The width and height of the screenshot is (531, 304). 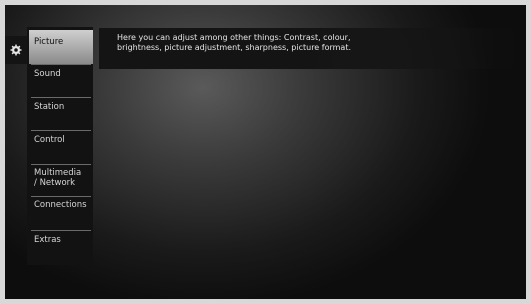 What do you see at coordinates (49, 107) in the screenshot?
I see `menu-item-label: Station` at bounding box center [49, 107].